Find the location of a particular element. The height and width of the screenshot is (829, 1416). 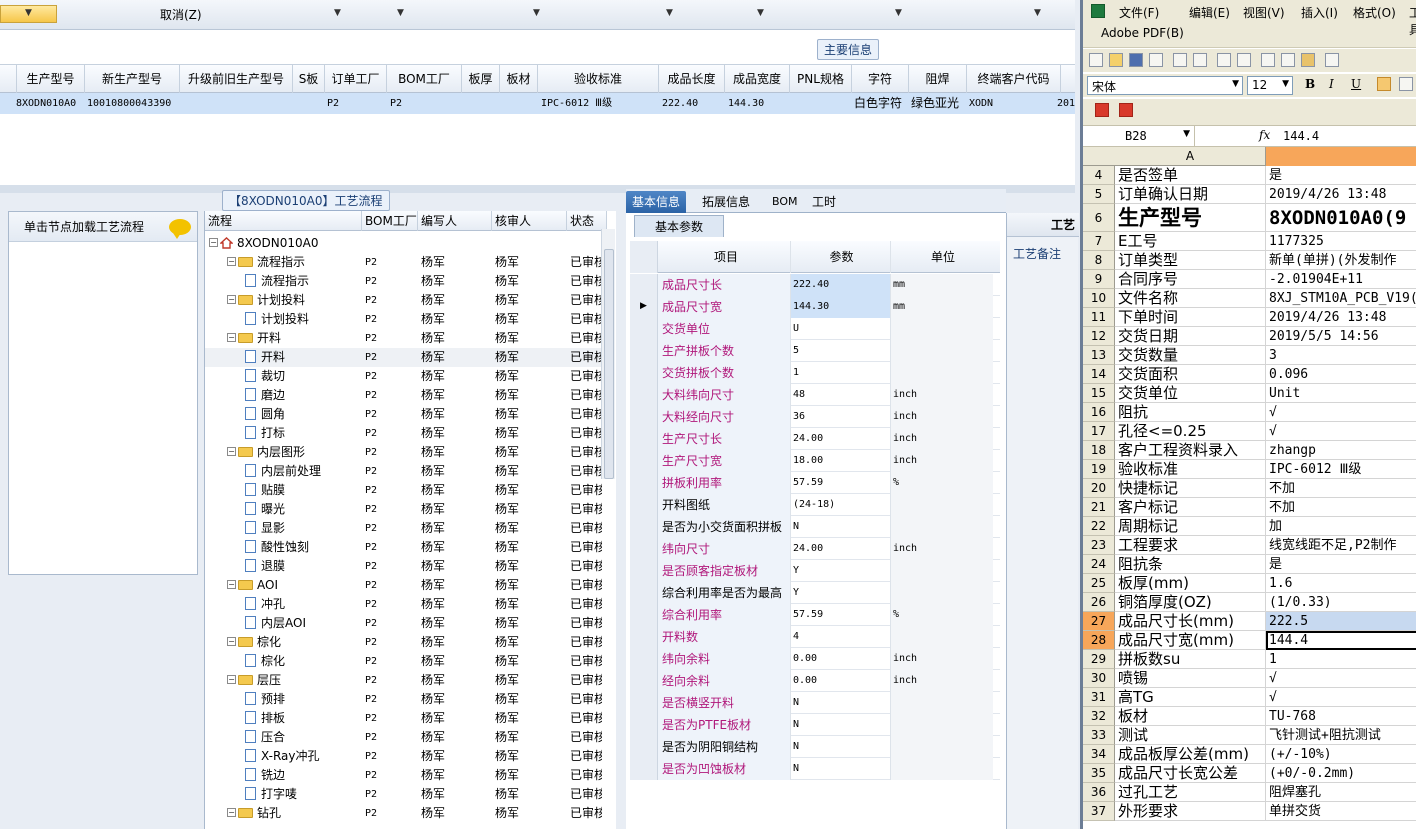

pdf-email-icon is located at coordinates (1126, 110).